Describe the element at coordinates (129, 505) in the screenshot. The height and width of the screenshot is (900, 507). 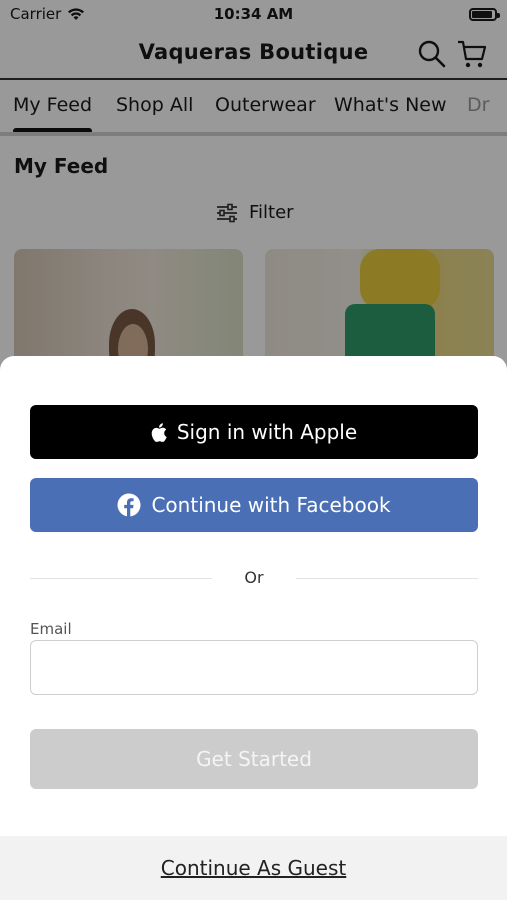
I see `facebook-icon` at that location.